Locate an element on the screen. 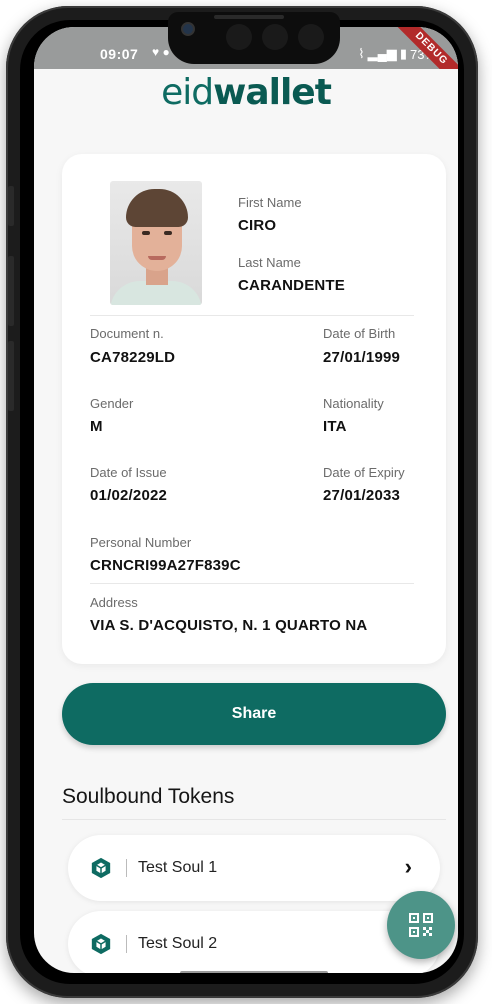 The image size is (492, 1004). dob-value: 27/01/1999 is located at coordinates (362, 357).